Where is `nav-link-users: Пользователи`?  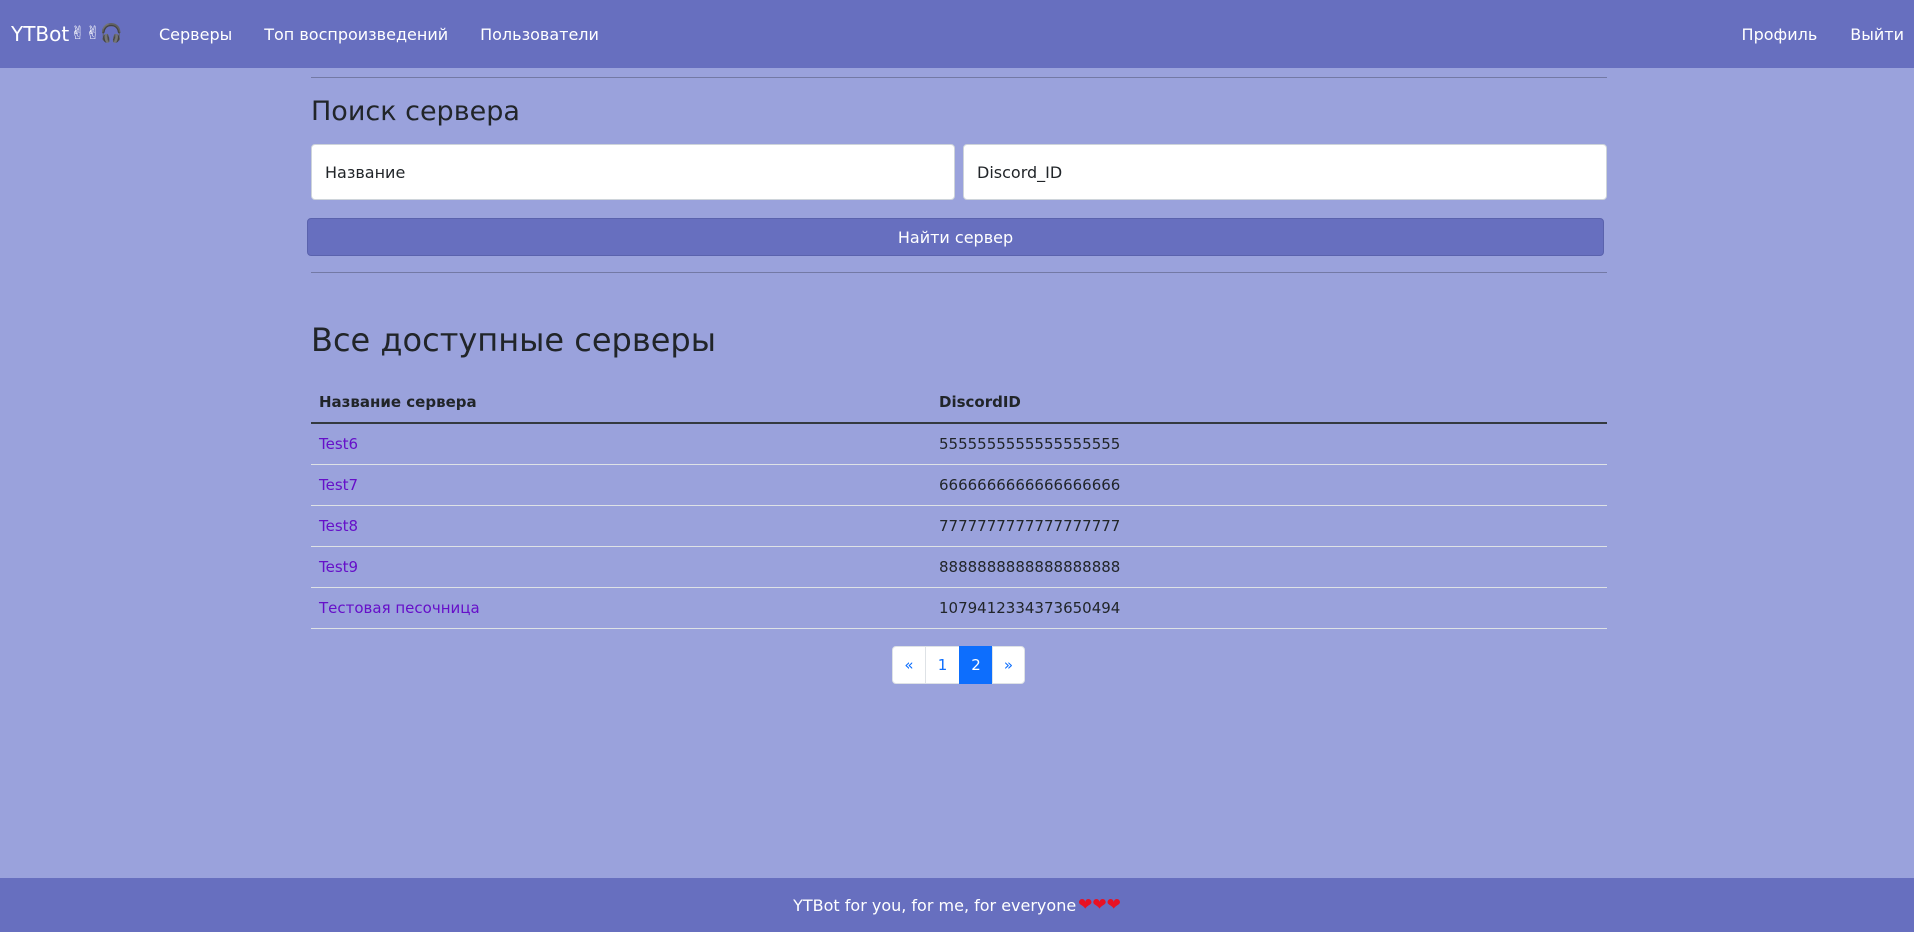
nav-link-users: Пользователи is located at coordinates (539, 34).